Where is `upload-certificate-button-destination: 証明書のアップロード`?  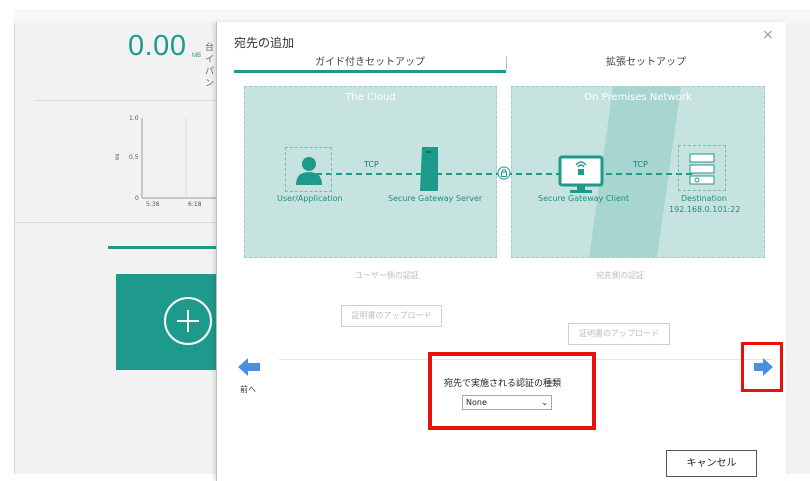 upload-certificate-button-destination: 証明書のアップロード is located at coordinates (619, 334).